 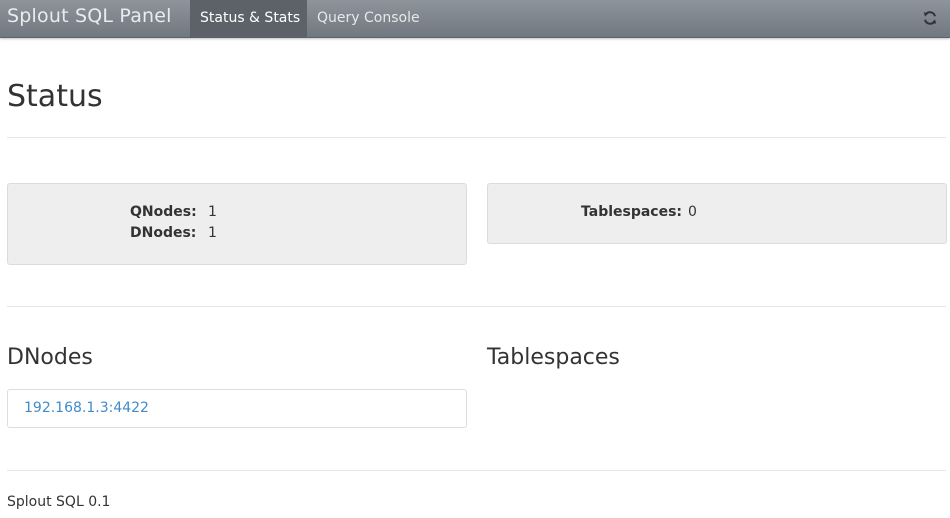 What do you see at coordinates (237, 408) in the screenshot?
I see `dnodes-list: 192.168.1.3:4422` at bounding box center [237, 408].